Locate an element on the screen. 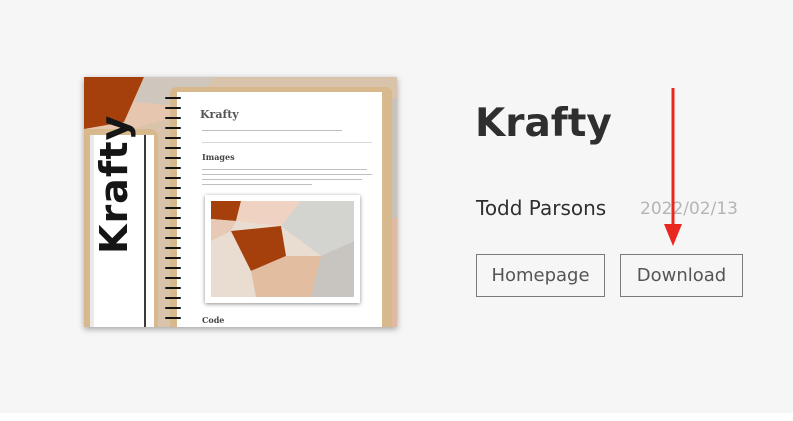  theme-date: 2022/02/13 is located at coordinates (689, 209).